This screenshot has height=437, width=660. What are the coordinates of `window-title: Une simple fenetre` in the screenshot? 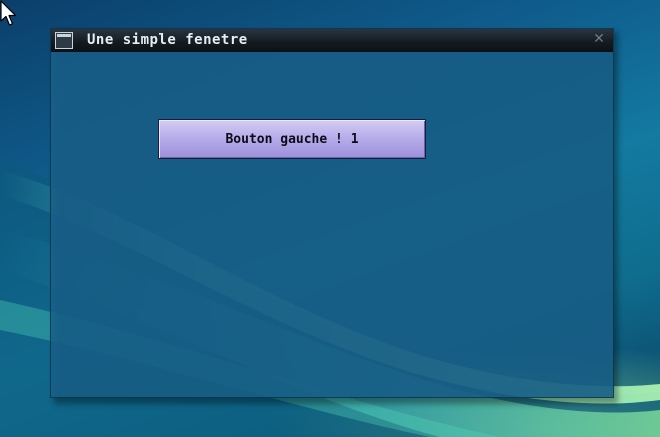 It's located at (167, 40).